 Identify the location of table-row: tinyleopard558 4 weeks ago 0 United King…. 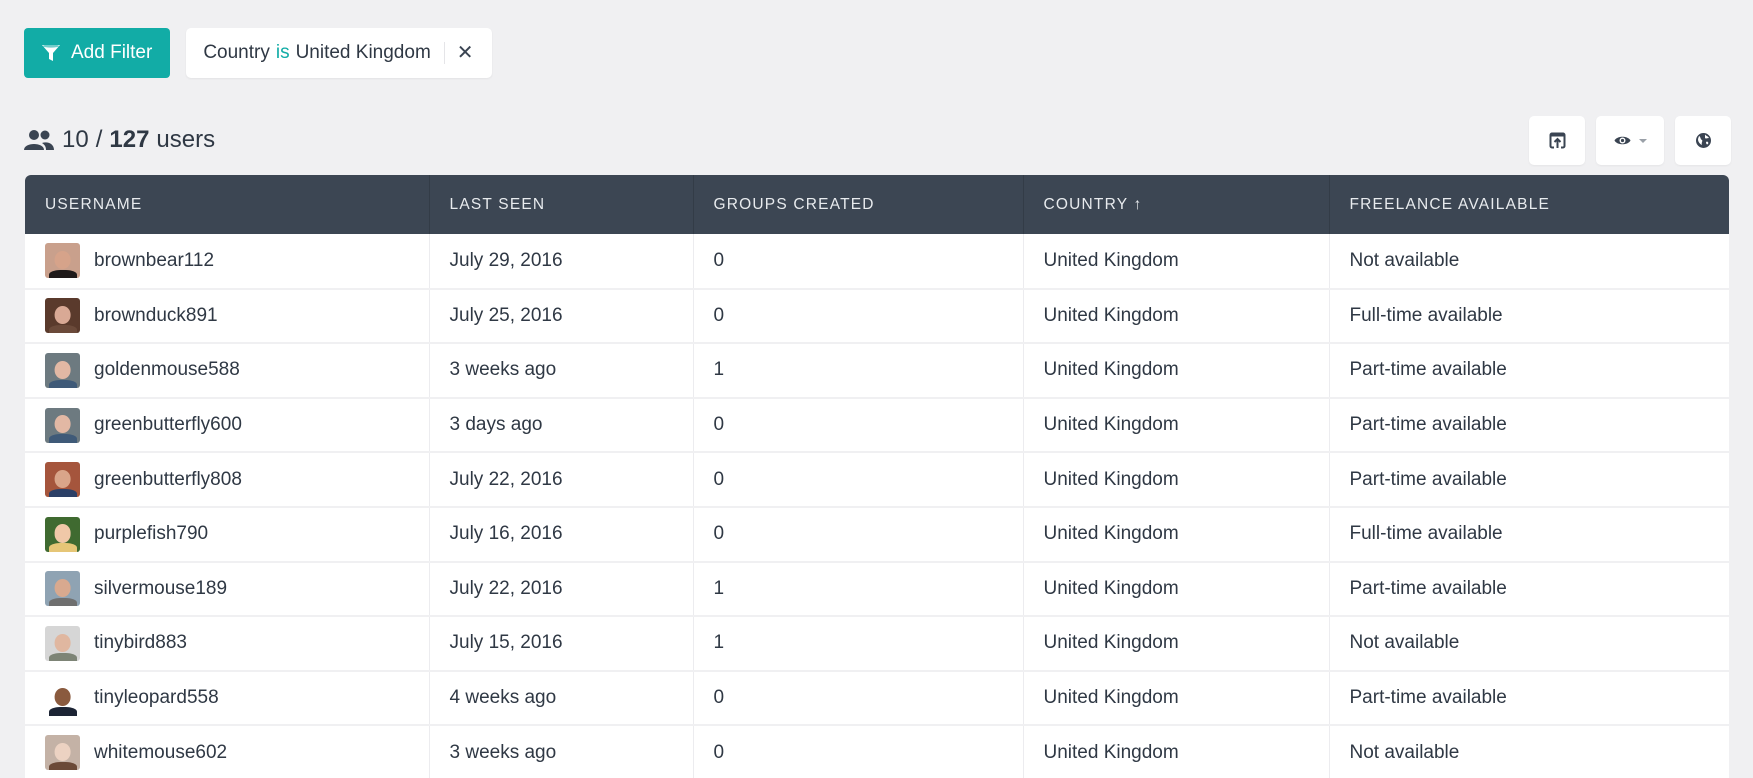
(877, 698).